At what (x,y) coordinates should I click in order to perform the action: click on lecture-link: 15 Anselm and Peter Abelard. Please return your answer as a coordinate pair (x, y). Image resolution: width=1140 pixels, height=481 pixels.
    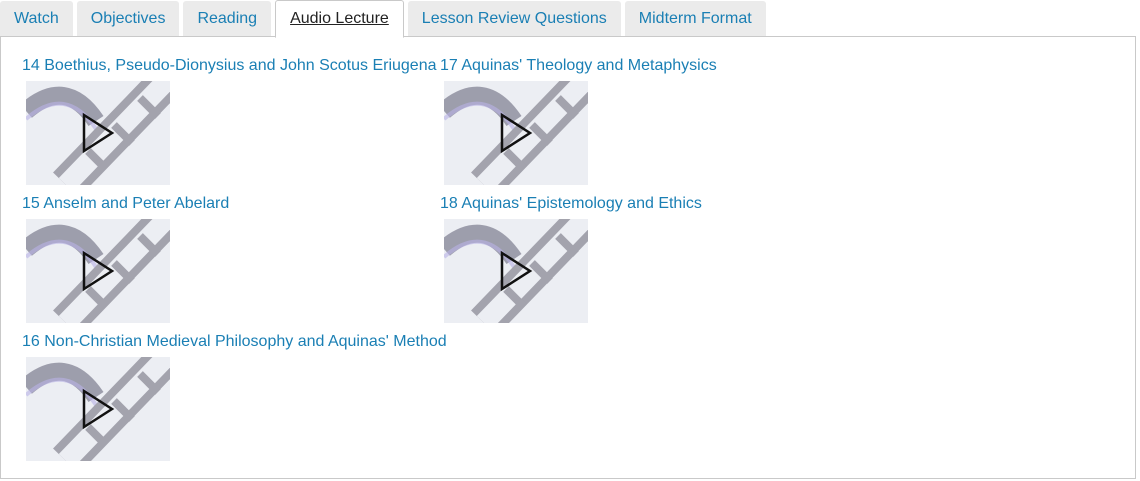
    Looking at the image, I should click on (125, 204).